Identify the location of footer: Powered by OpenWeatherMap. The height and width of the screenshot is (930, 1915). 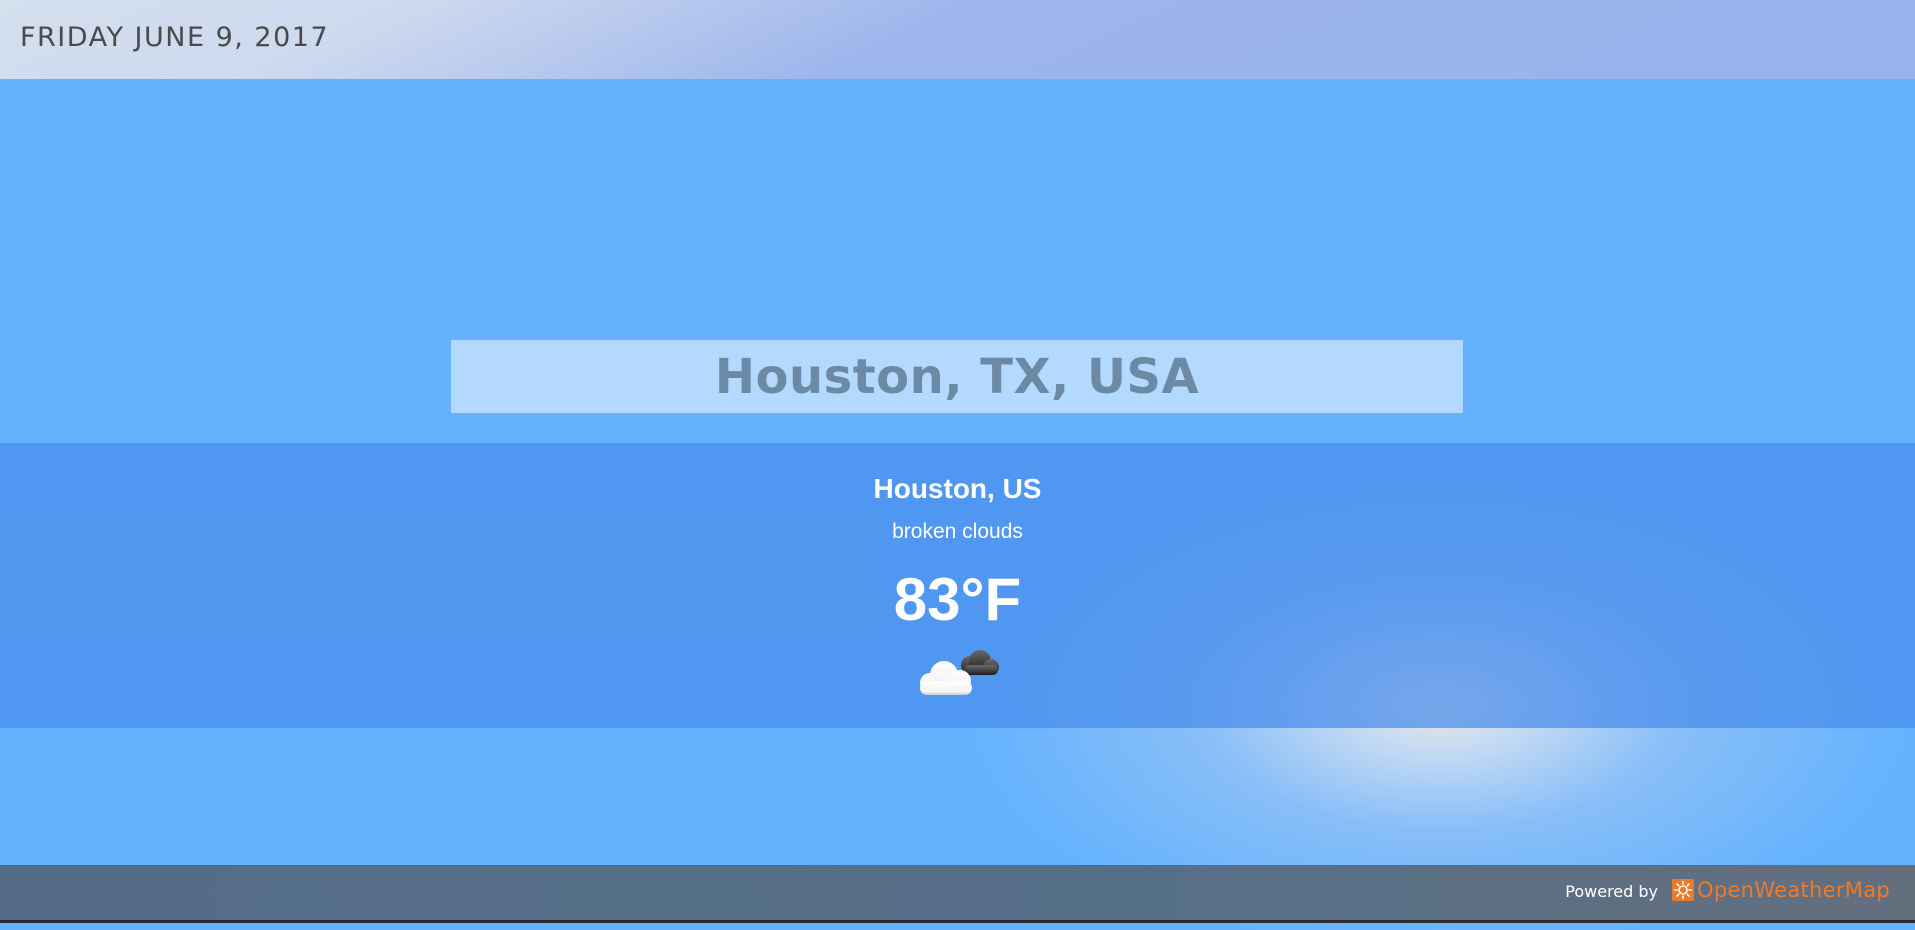
(957, 894).